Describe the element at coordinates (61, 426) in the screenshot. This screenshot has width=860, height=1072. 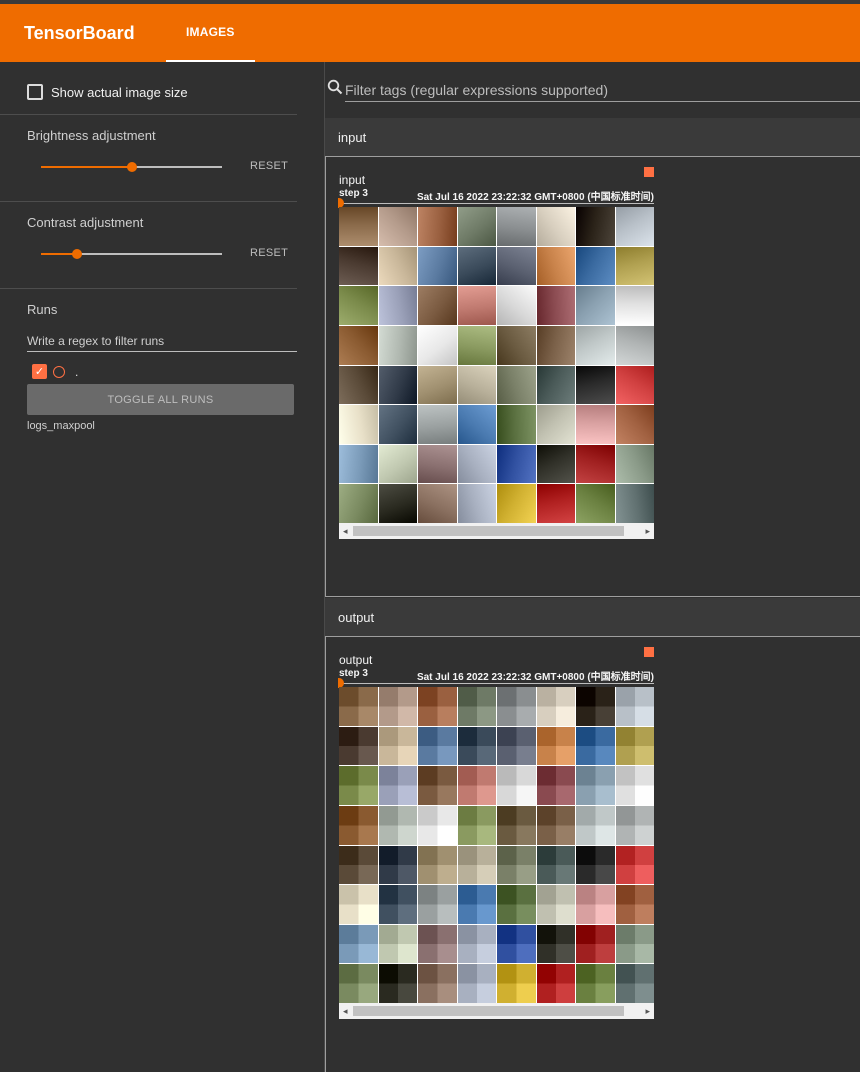
I see `run-group-label: logs_maxpool` at that location.